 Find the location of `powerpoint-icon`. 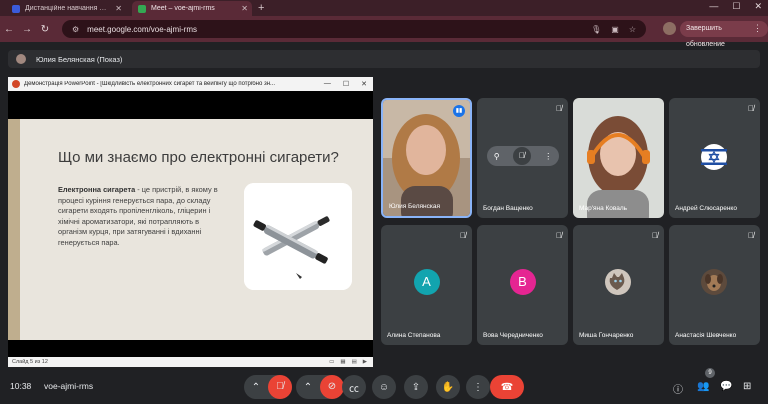

powerpoint-icon is located at coordinates (16, 84).